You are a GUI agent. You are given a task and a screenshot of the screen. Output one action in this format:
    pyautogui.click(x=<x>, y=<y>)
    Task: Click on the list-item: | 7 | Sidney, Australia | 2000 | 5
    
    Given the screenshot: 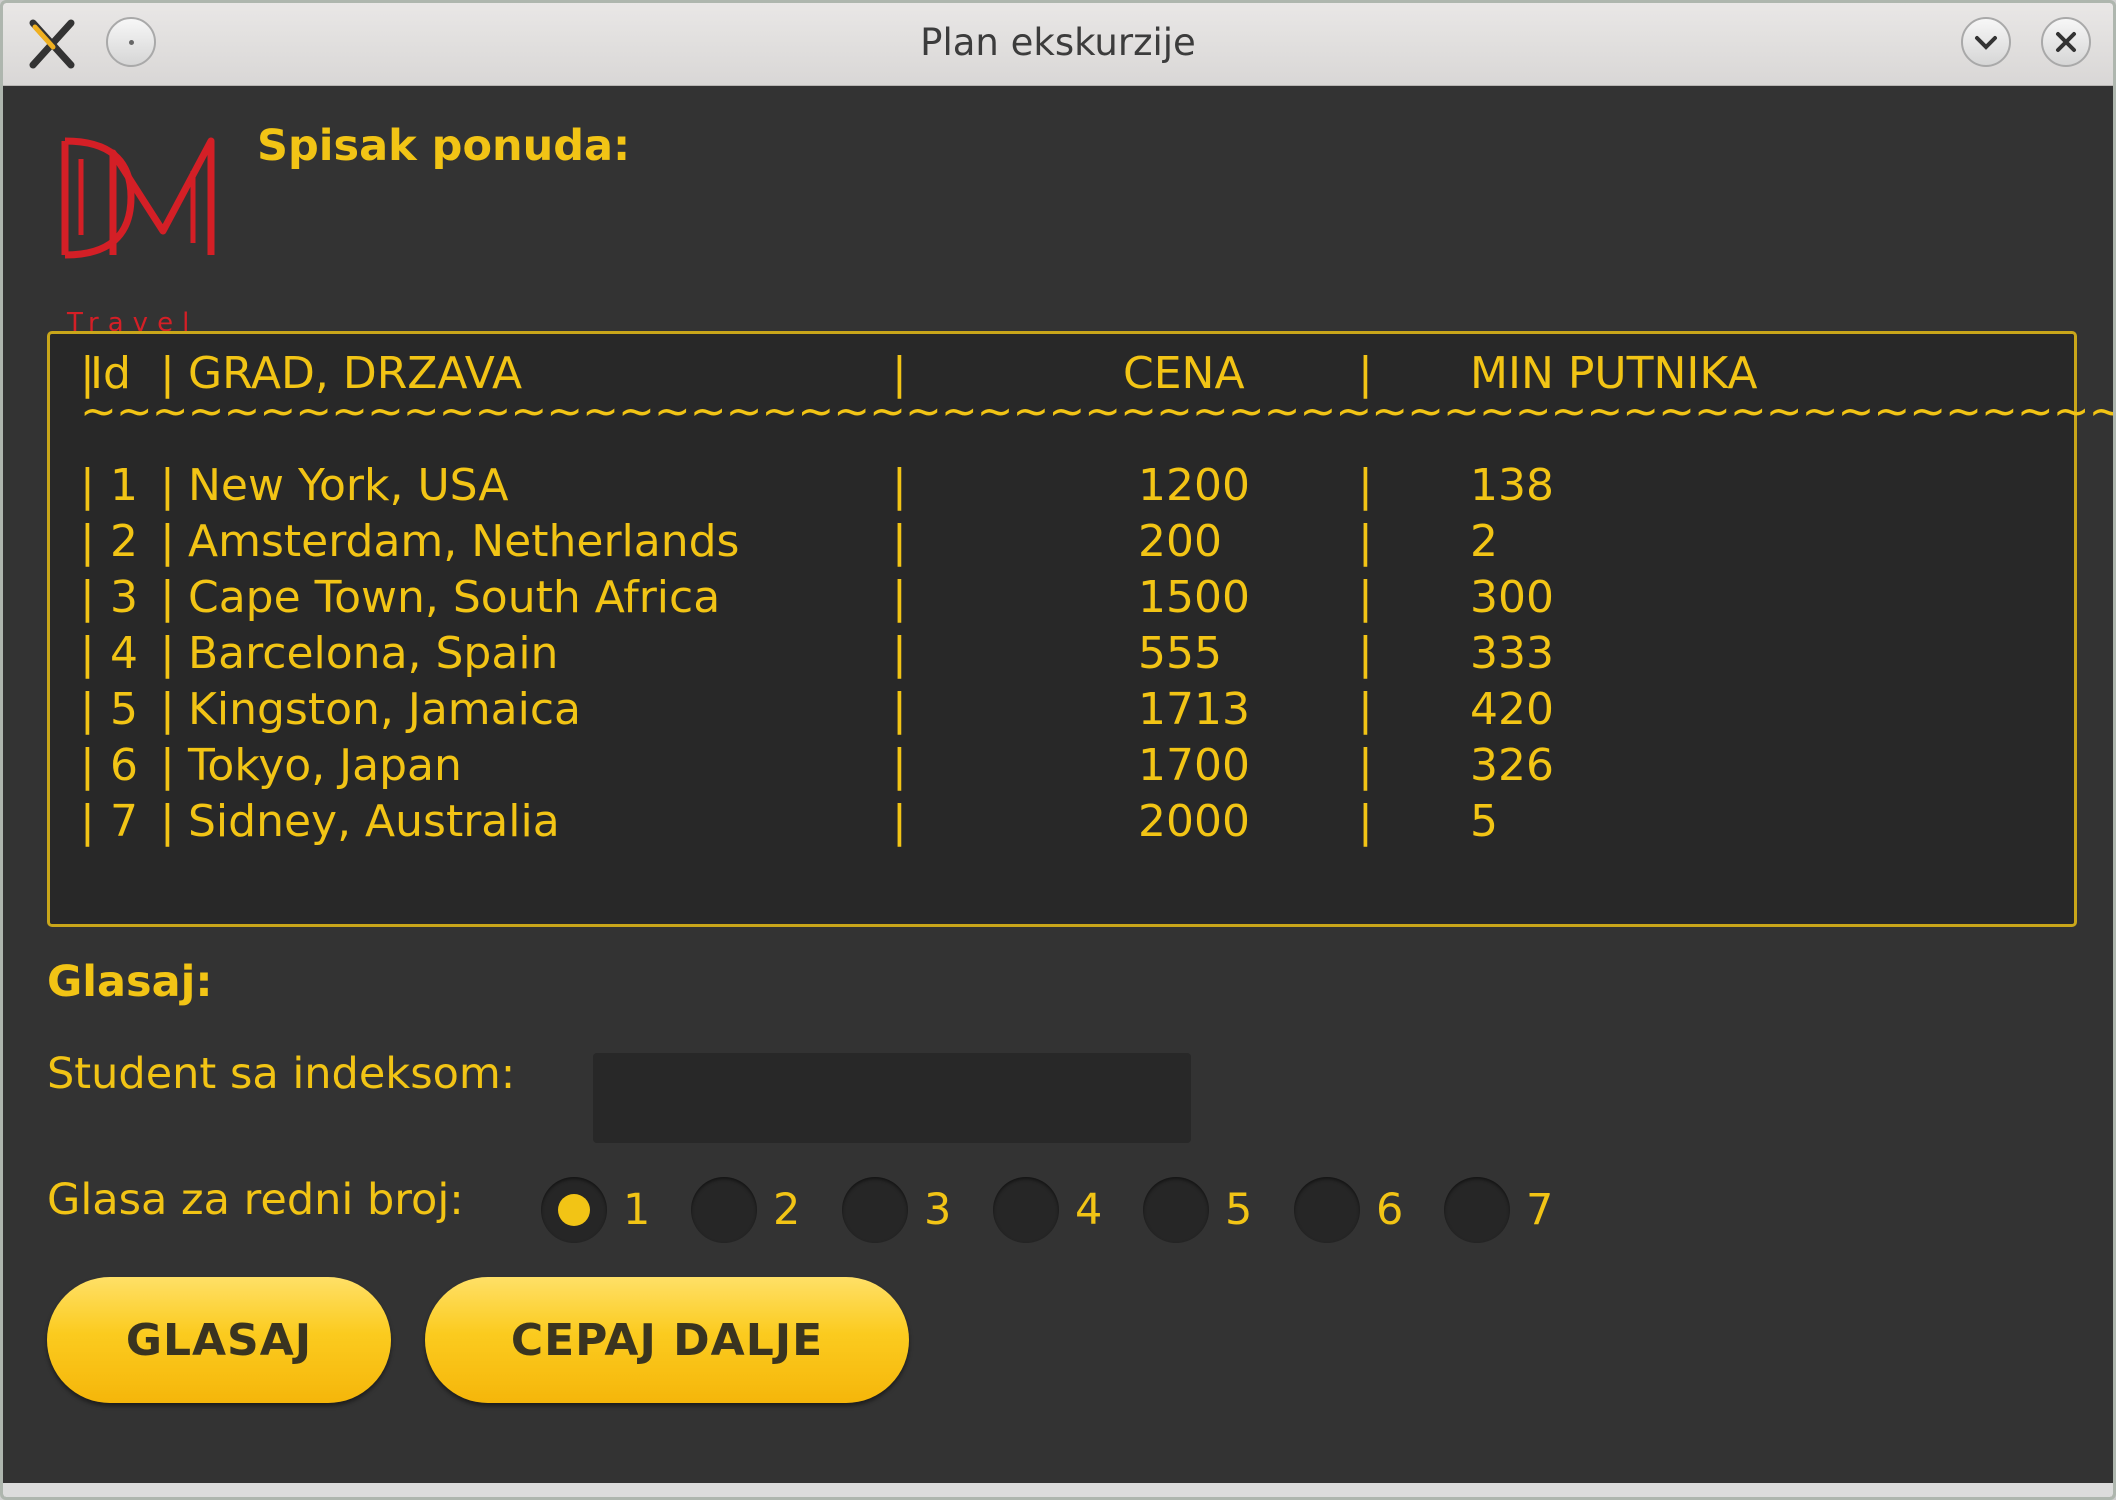 What is the action you would take?
    pyautogui.click(x=1062, y=824)
    